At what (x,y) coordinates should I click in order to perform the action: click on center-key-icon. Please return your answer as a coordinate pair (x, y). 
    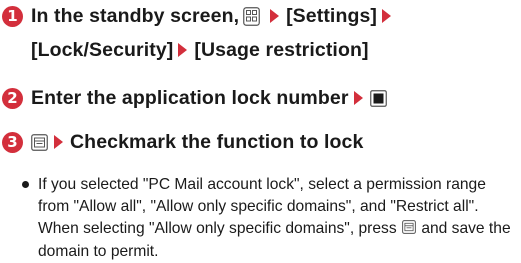
    Looking at the image, I should click on (378, 98).